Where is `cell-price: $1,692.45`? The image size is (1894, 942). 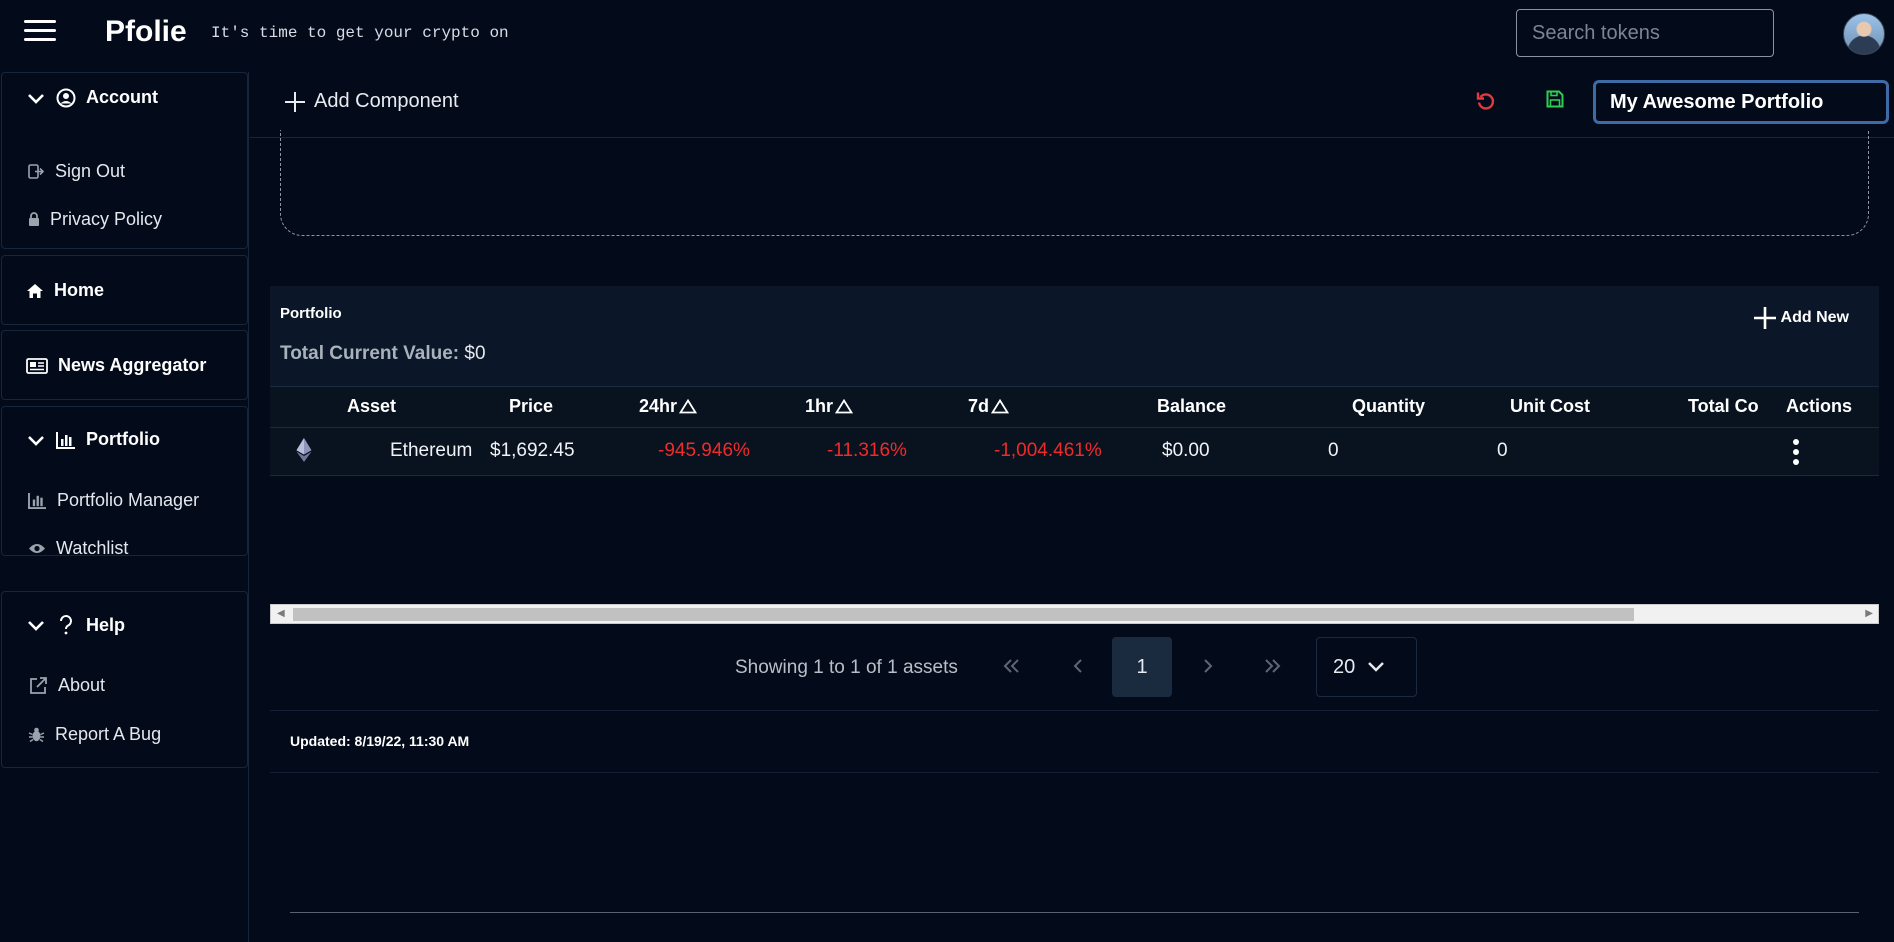 cell-price: $1,692.45 is located at coordinates (532, 450).